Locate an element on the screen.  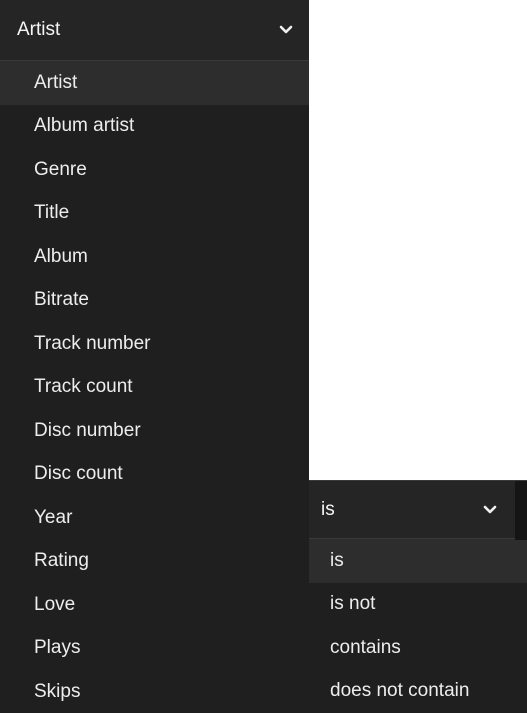
field-option-track-number: Track number is located at coordinates (154, 344).